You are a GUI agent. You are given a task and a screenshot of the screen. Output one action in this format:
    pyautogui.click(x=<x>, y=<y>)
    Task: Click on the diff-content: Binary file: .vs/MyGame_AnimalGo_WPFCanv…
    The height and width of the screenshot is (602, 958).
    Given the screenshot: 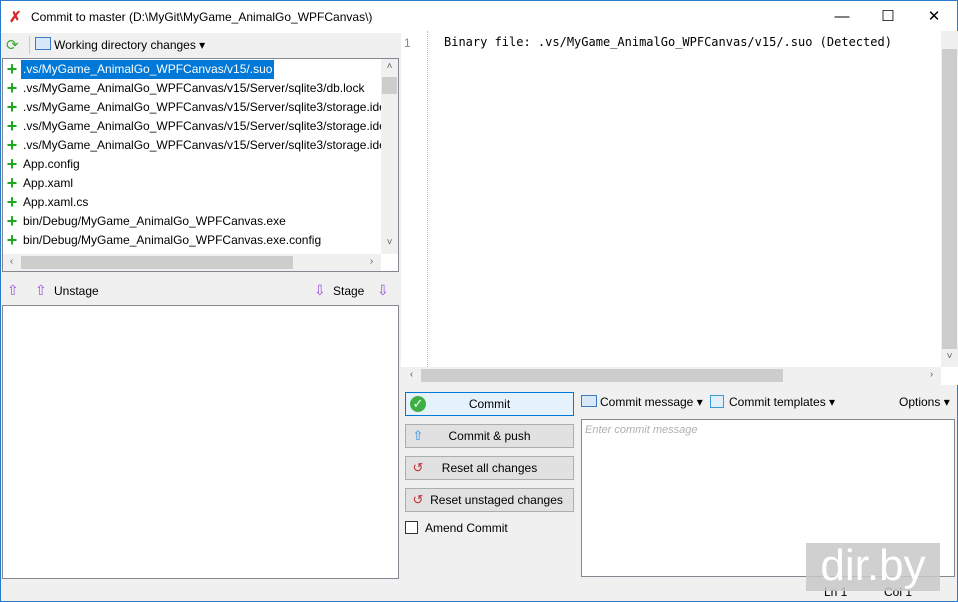 What is the action you would take?
    pyautogui.click(x=668, y=42)
    